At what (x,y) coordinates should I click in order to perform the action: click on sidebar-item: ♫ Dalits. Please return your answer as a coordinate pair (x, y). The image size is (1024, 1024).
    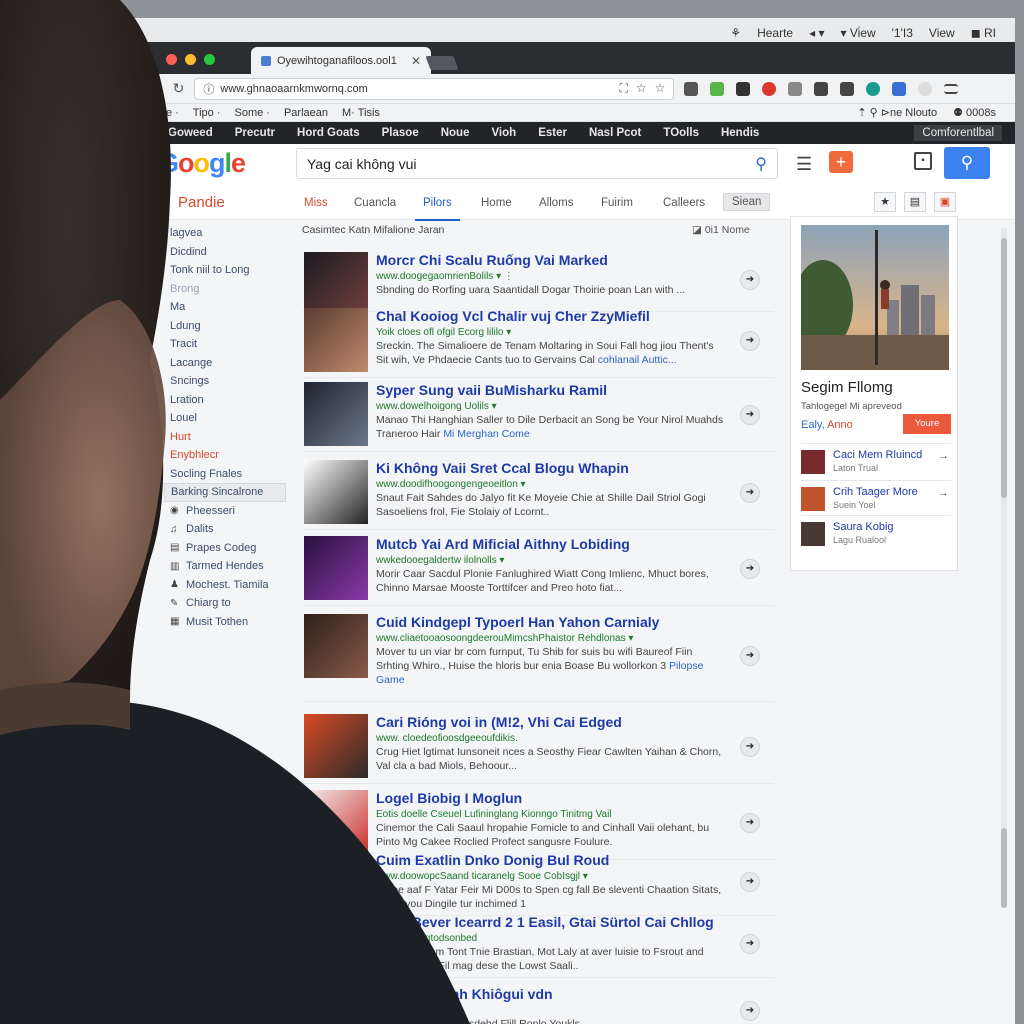
    Looking at the image, I should click on (211, 529).